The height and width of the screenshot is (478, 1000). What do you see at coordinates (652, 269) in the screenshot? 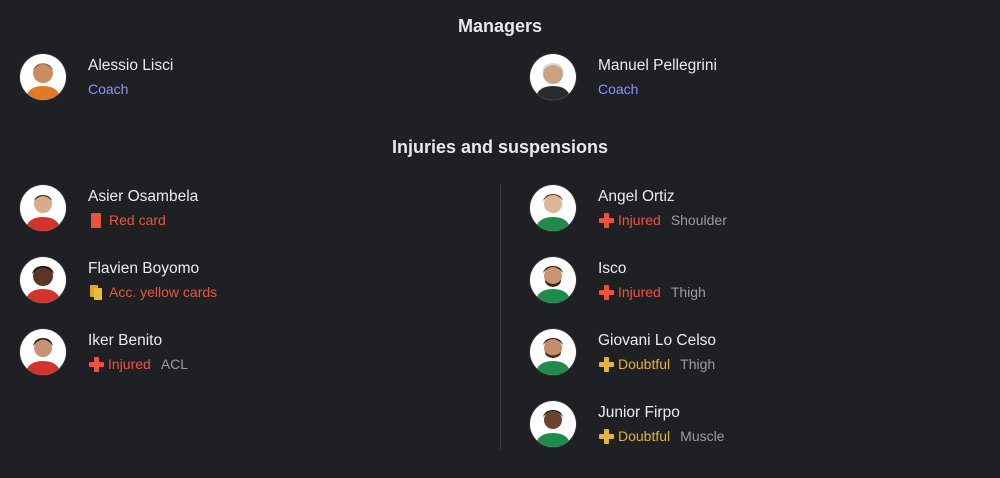
I see `player-name: Isco` at bounding box center [652, 269].